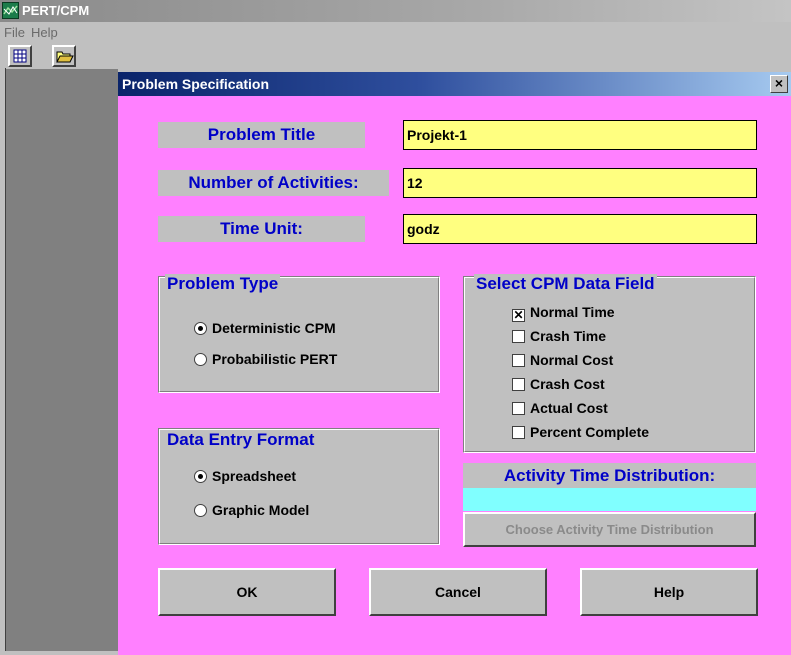 The height and width of the screenshot is (655, 791). I want to click on percent-complete-option: Percent Complete, so click(580, 432).